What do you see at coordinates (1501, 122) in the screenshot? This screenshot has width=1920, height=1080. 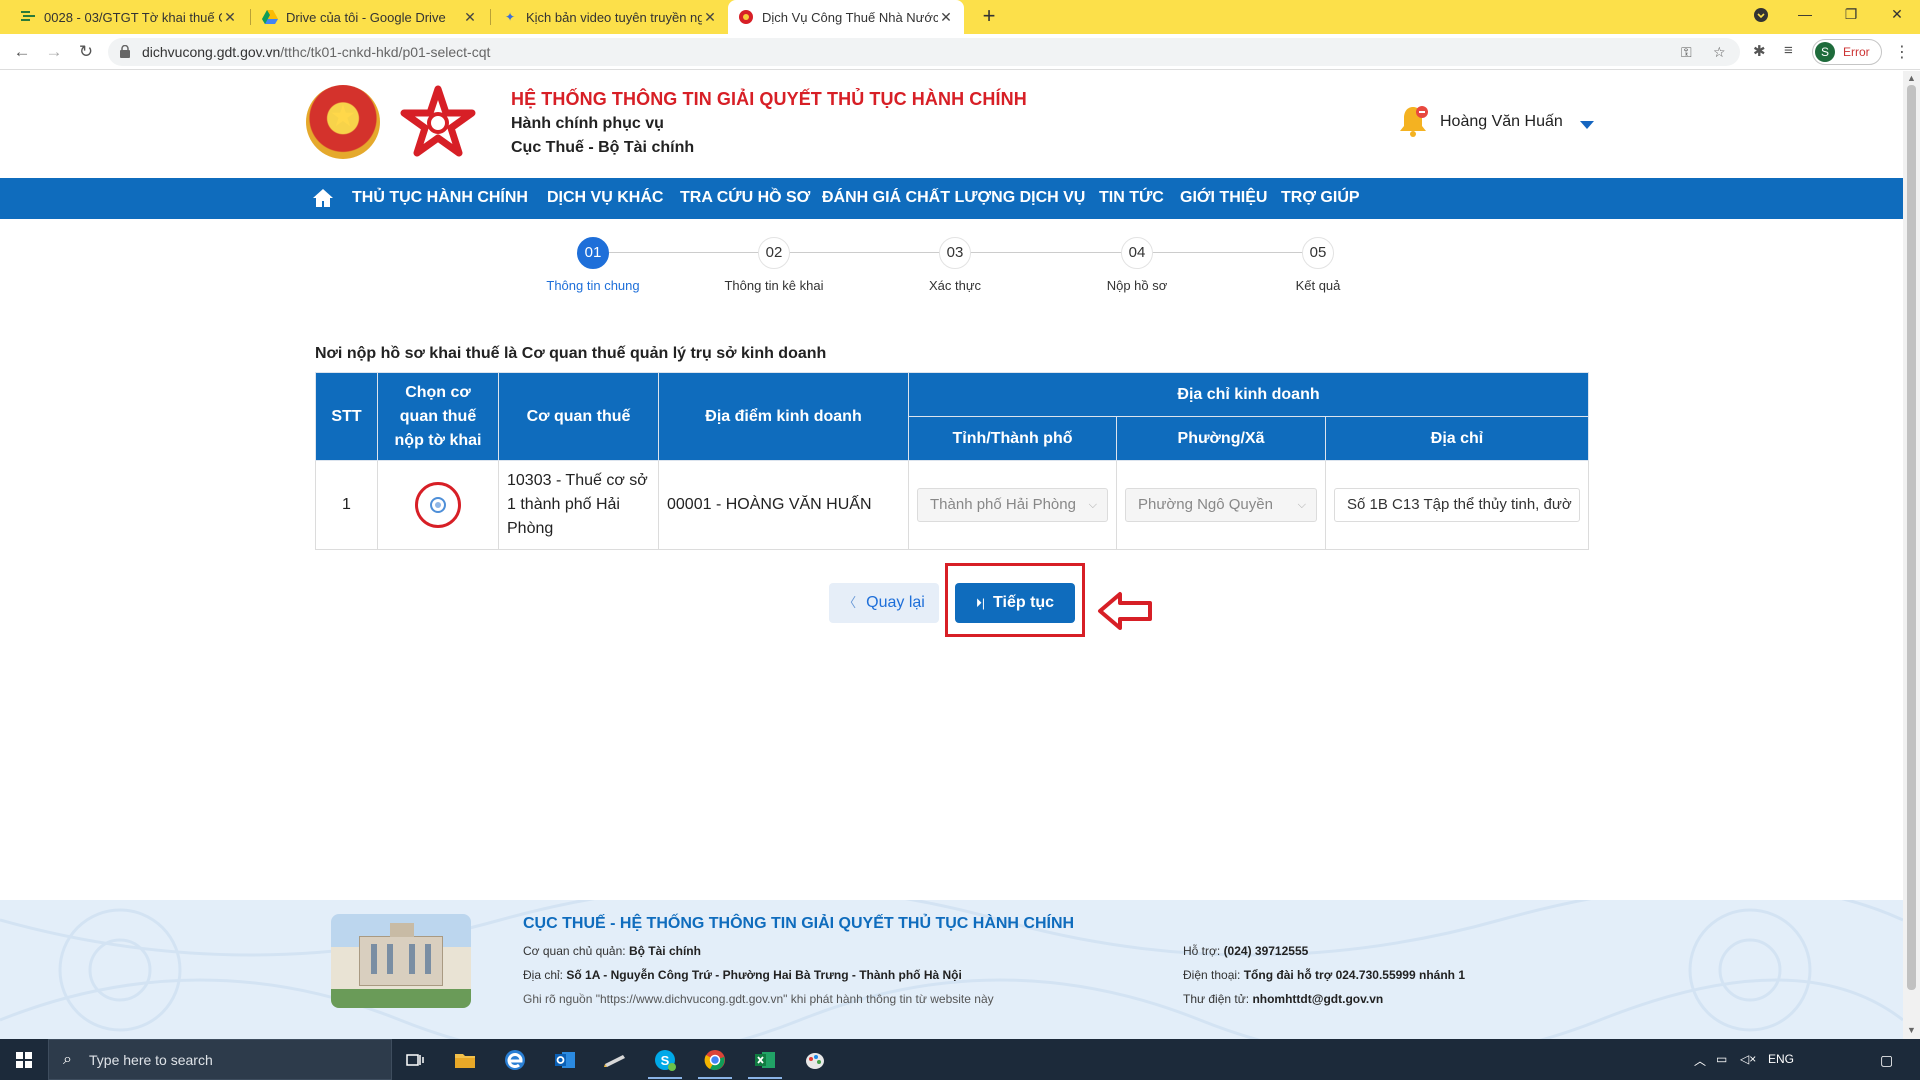 I see `user-name: Hoàng Văn Huấn` at bounding box center [1501, 122].